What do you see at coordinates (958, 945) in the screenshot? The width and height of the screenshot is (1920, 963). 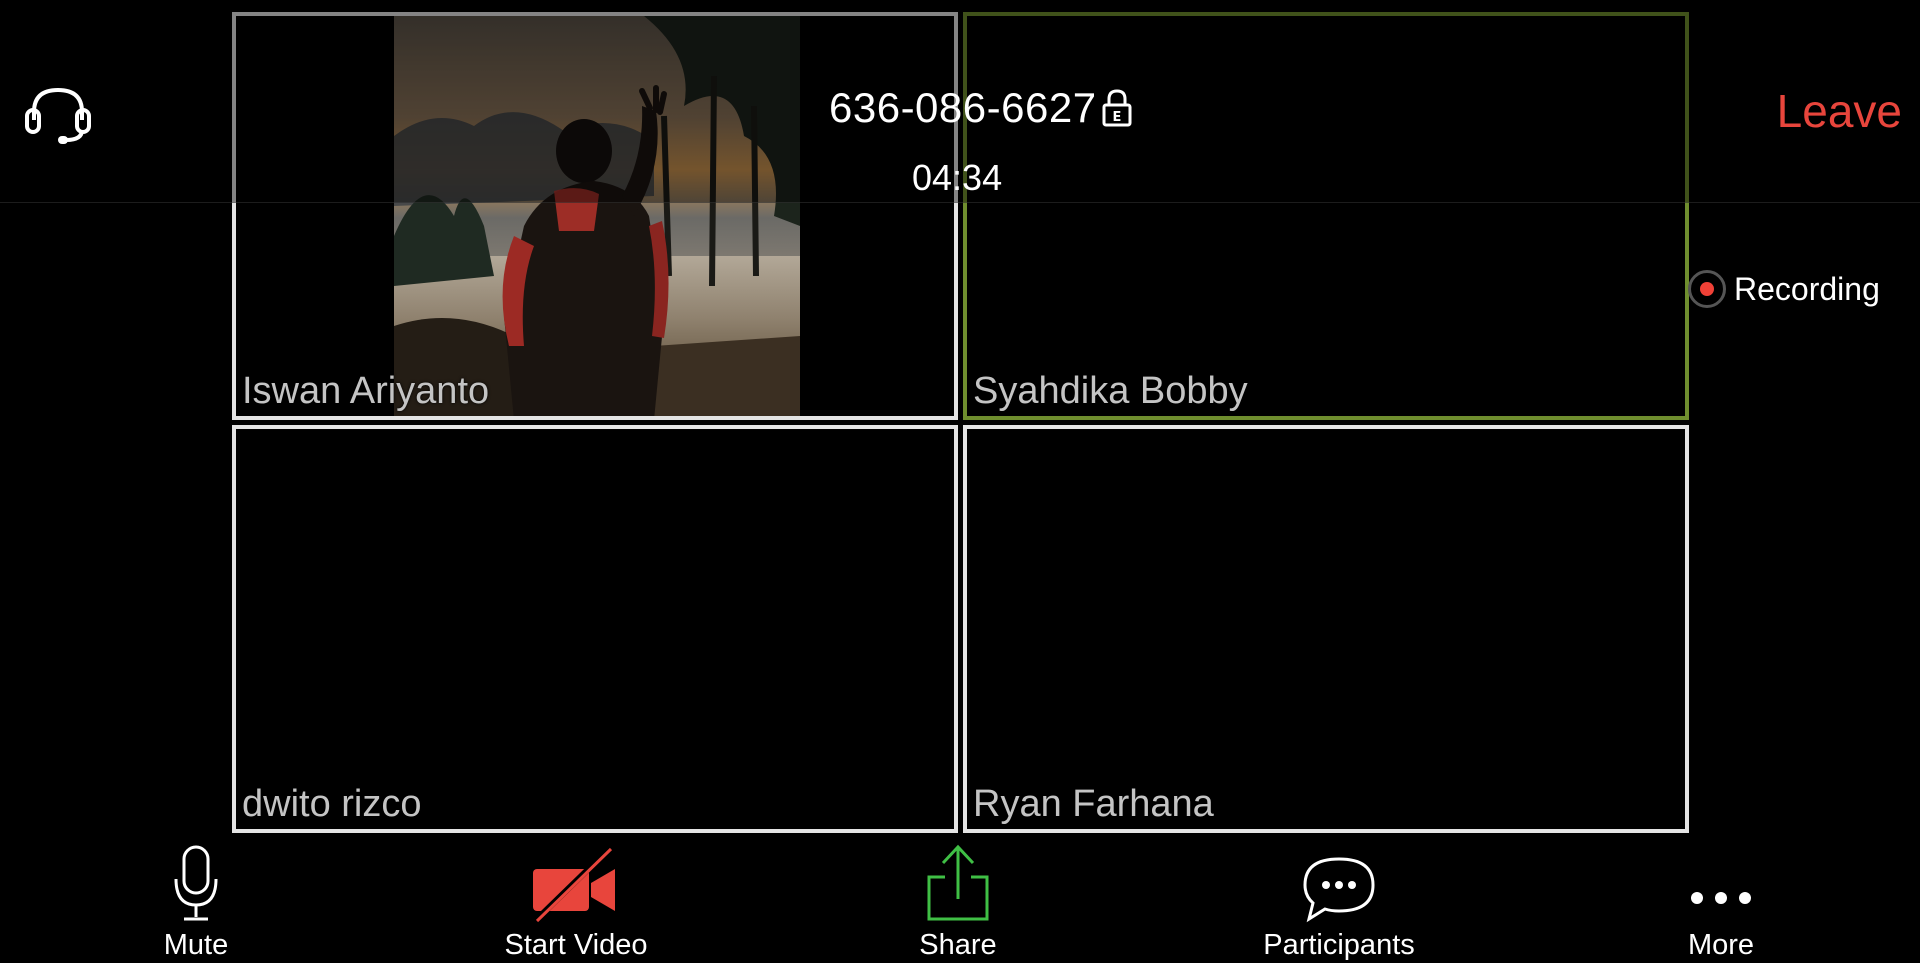 I see `share-label: Share` at bounding box center [958, 945].